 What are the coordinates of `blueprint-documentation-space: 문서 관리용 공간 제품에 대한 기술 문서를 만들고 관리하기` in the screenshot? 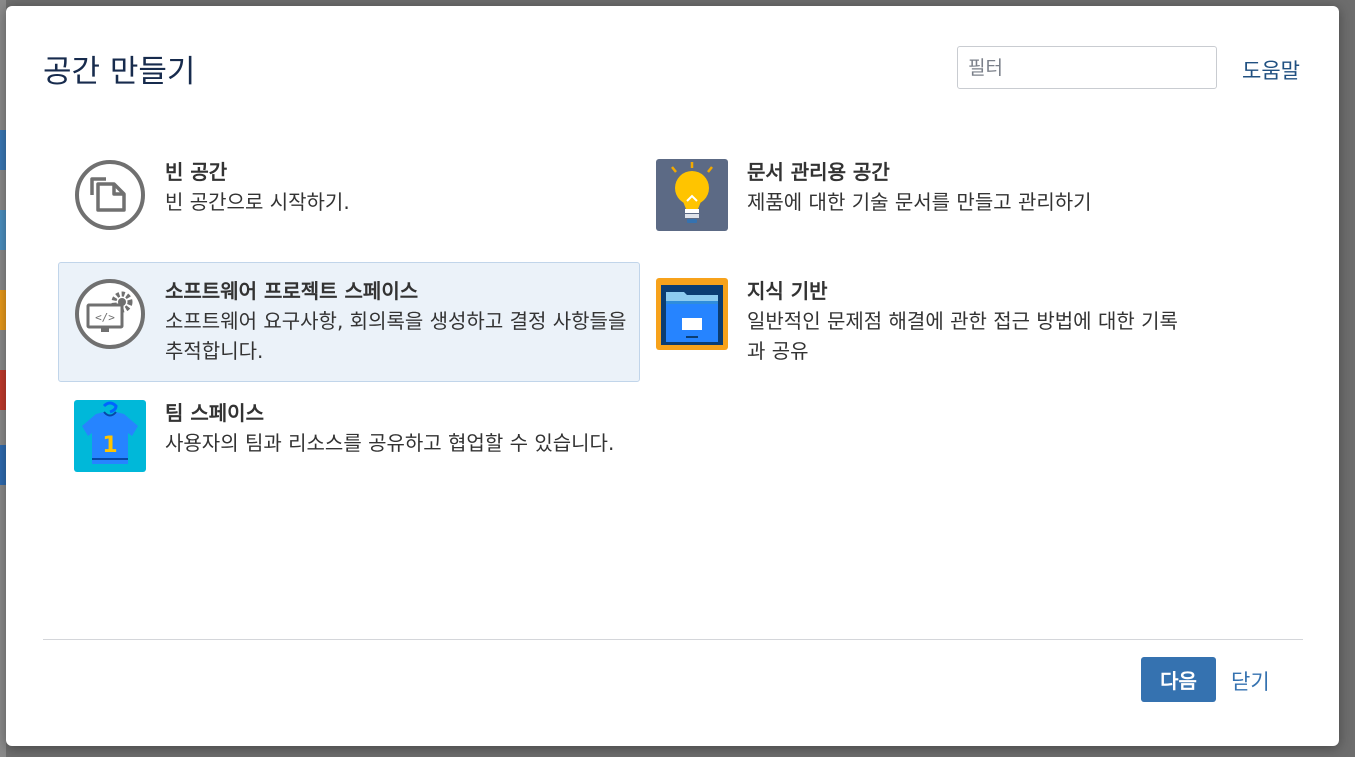 It's located at (931, 193).